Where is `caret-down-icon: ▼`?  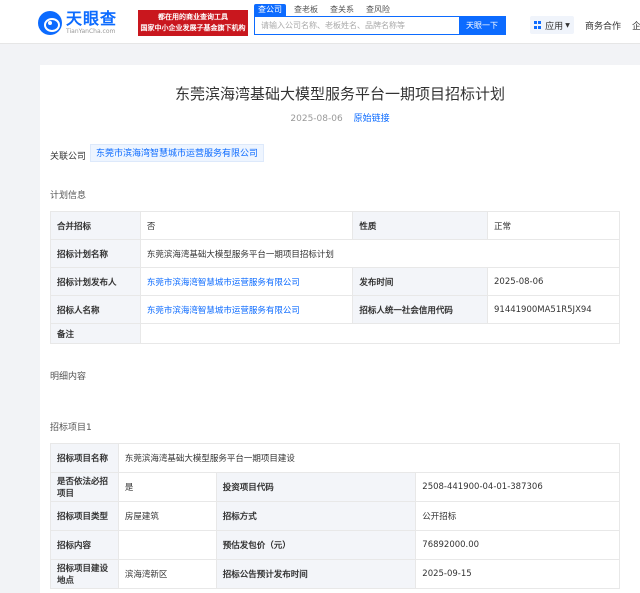 caret-down-icon: ▼ is located at coordinates (567, 25).